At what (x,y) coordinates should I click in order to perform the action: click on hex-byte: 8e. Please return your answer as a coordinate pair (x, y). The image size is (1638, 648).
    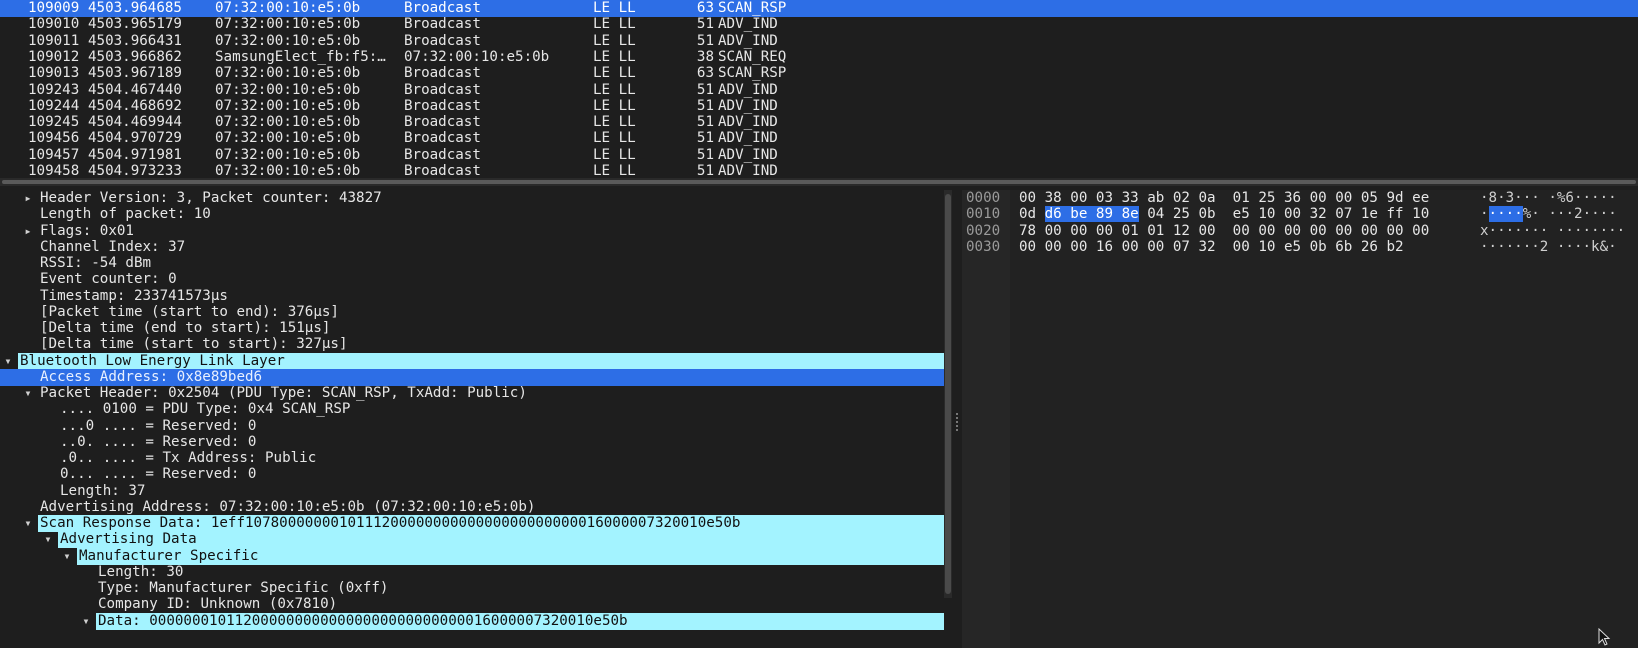
    Looking at the image, I should click on (1130, 214).